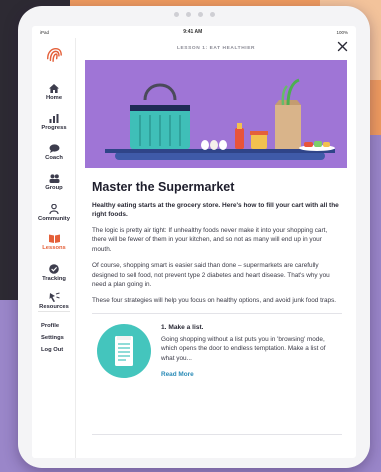 This screenshot has width=381, height=472. Describe the element at coordinates (182, 327) in the screenshot. I see `step-title: 1. Make a list.` at that location.